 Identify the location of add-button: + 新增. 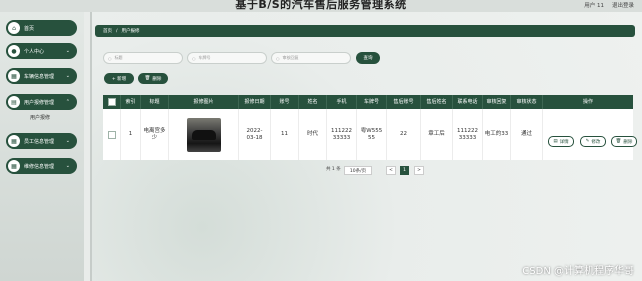
(119, 78).